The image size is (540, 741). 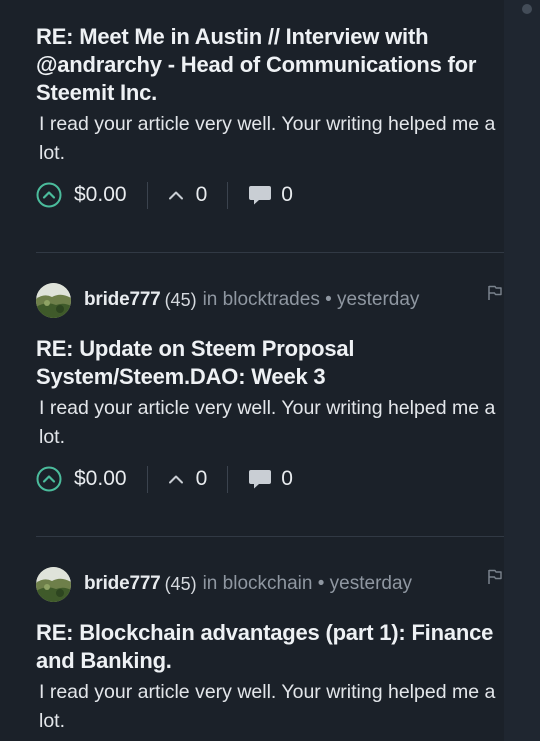 I want to click on post-meta: in blockchain • yesterday, so click(x=307, y=584).